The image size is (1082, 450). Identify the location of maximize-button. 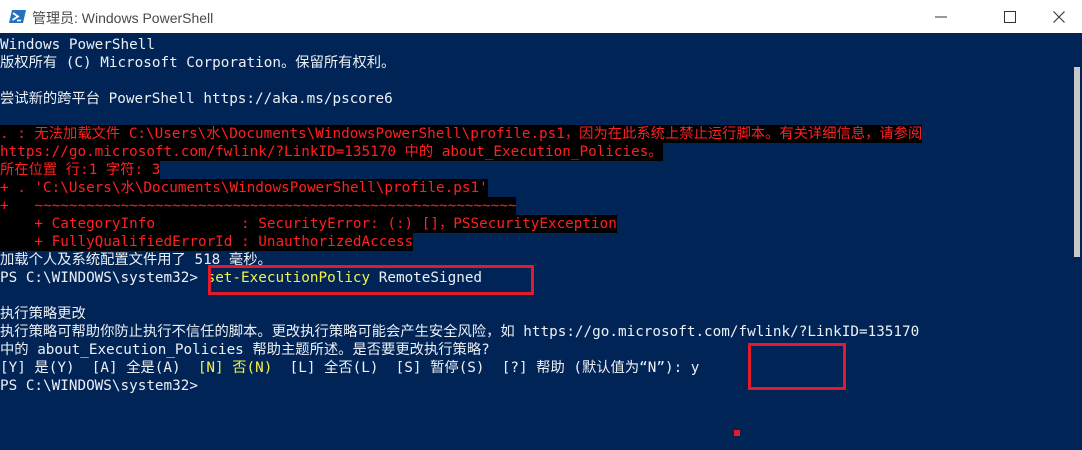
(1010, 16).